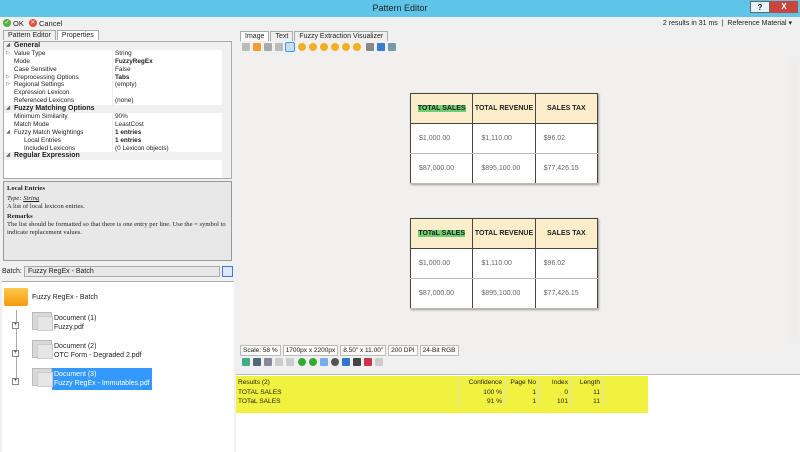  I want to click on property-row: ▷ Regional Settings (empty), so click(117, 85).